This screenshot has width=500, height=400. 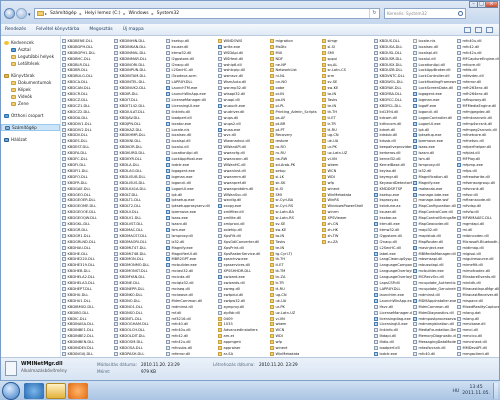 I want to click on show-desktop-button, so click(x=495, y=391).